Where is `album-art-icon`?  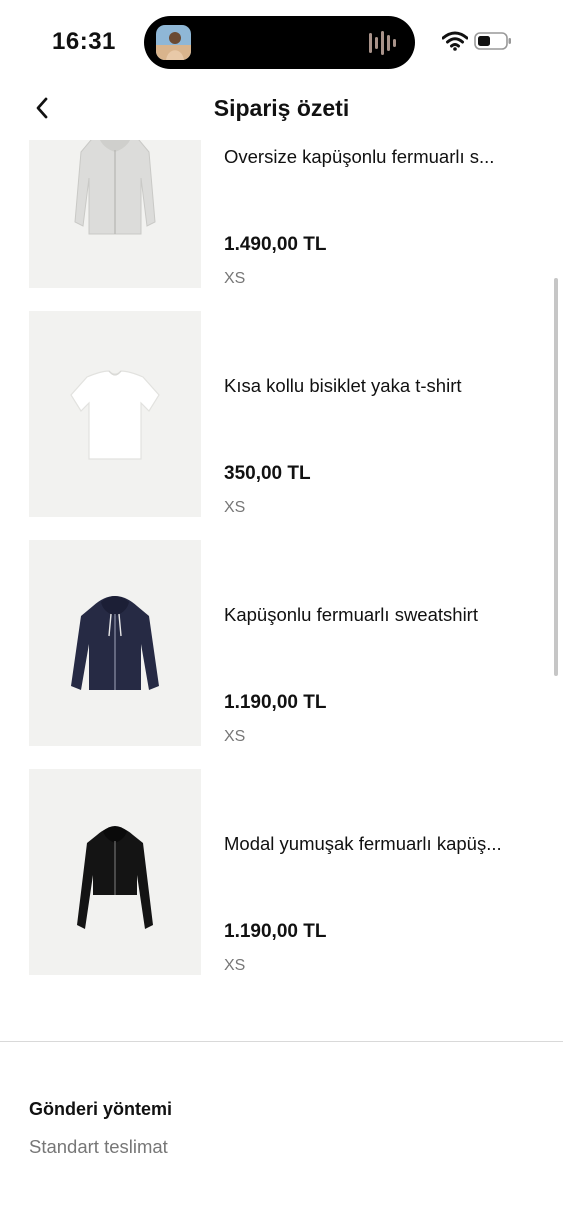 album-art-icon is located at coordinates (173, 42).